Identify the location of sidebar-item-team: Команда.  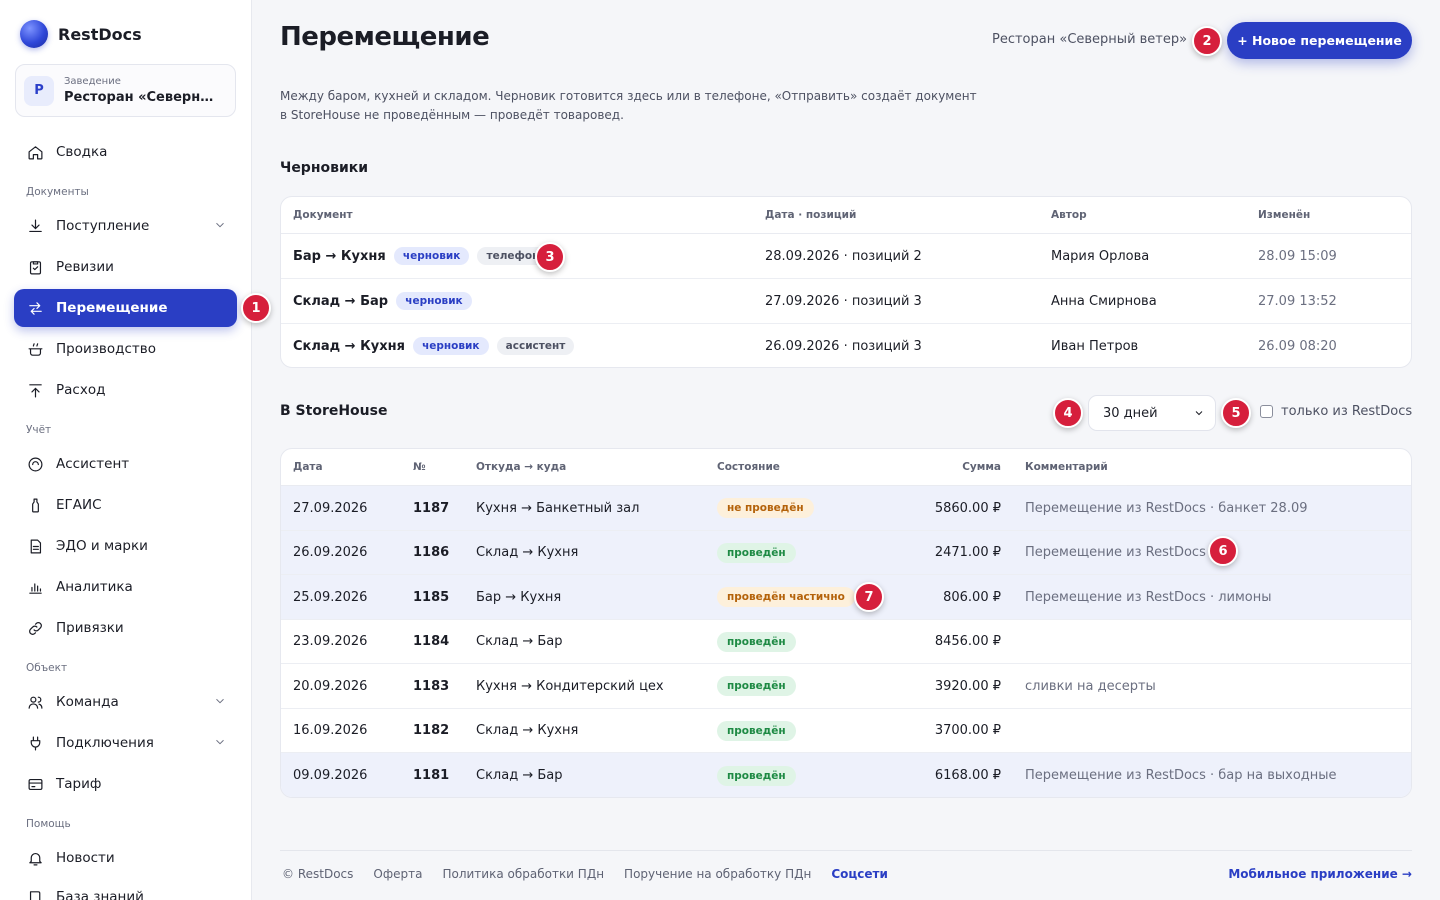
(125, 702).